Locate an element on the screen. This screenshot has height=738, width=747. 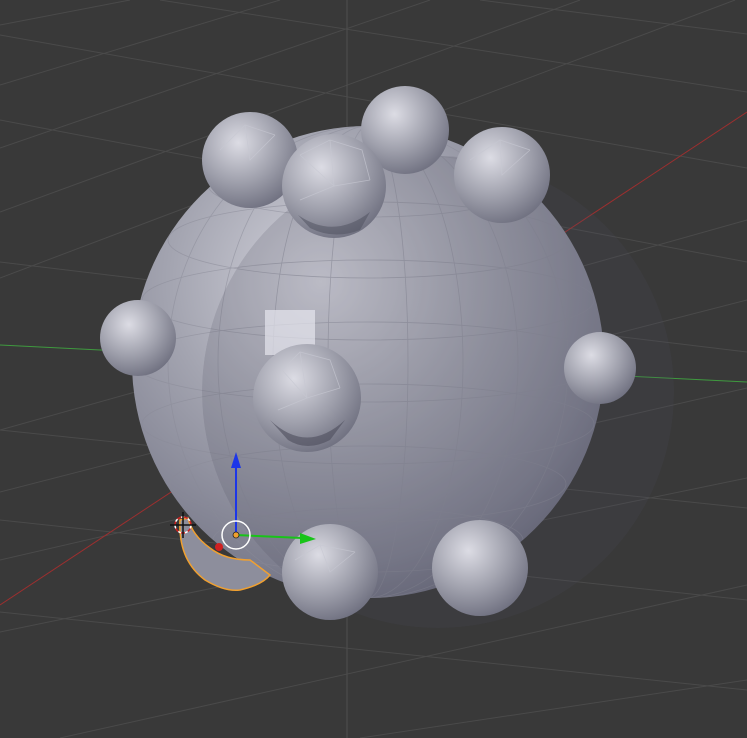
bump-bottom-right is located at coordinates (480, 568).